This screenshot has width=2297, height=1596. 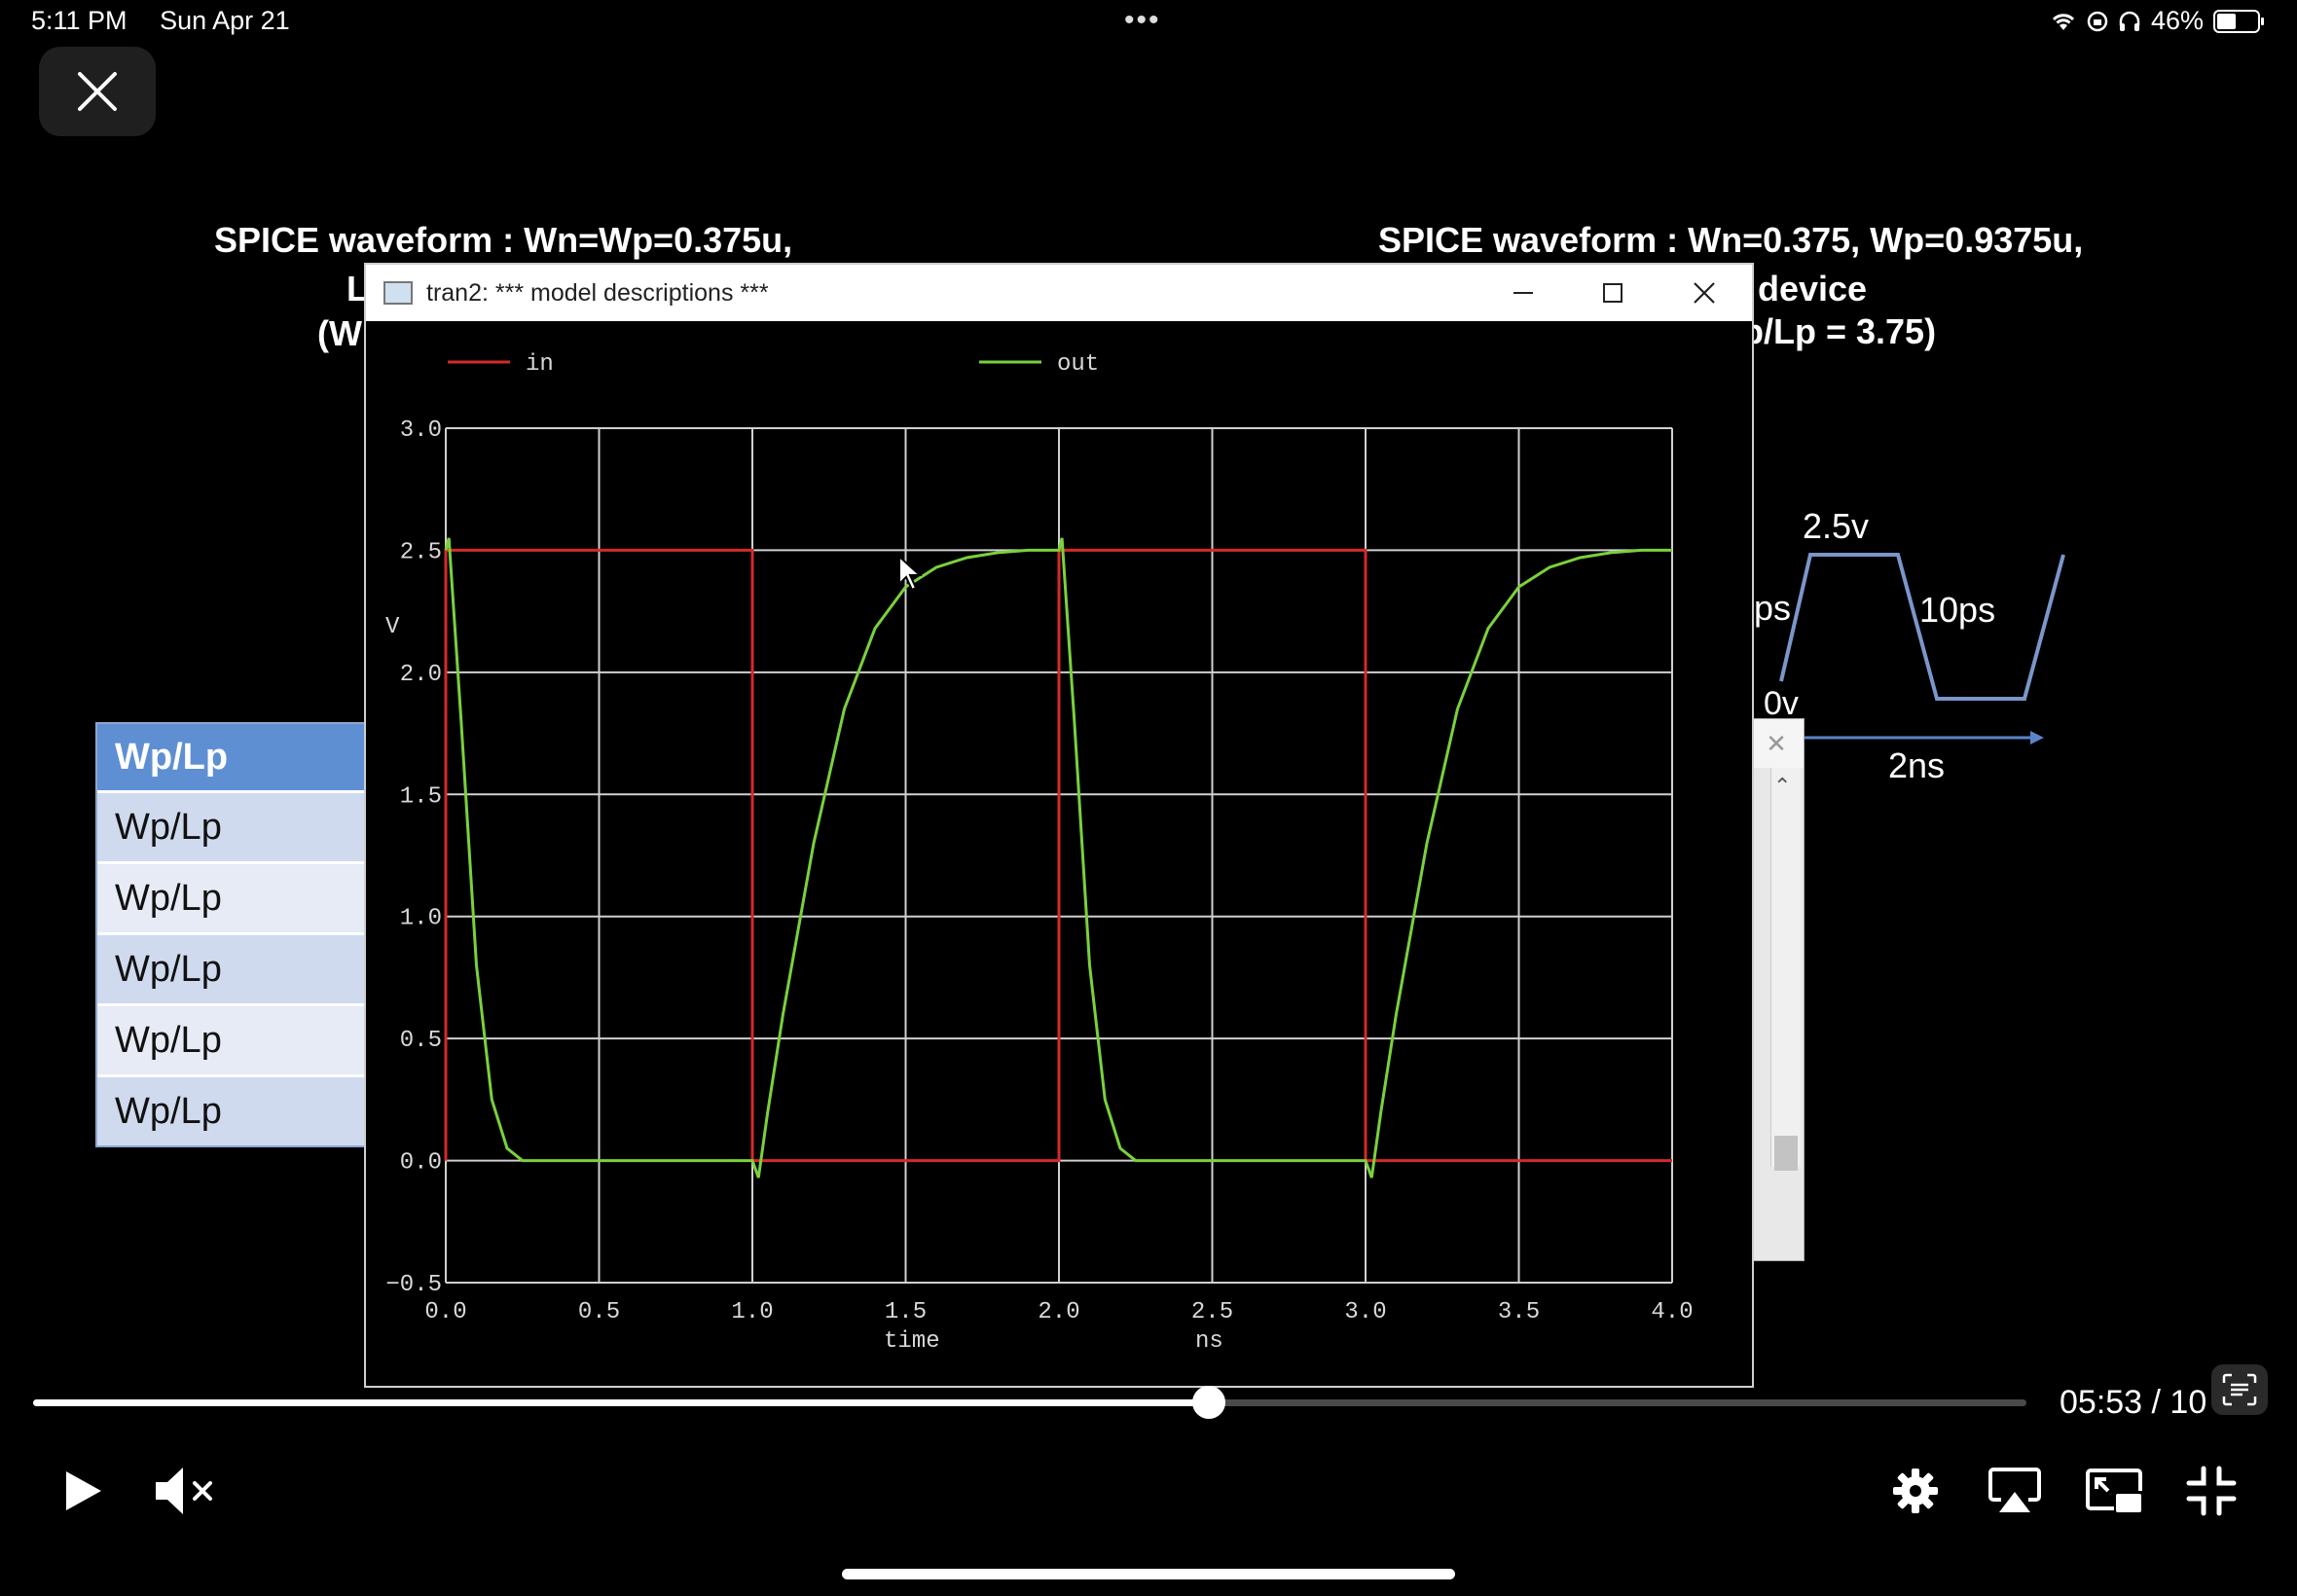 What do you see at coordinates (622, 1402) in the screenshot?
I see `seek-bar-played` at bounding box center [622, 1402].